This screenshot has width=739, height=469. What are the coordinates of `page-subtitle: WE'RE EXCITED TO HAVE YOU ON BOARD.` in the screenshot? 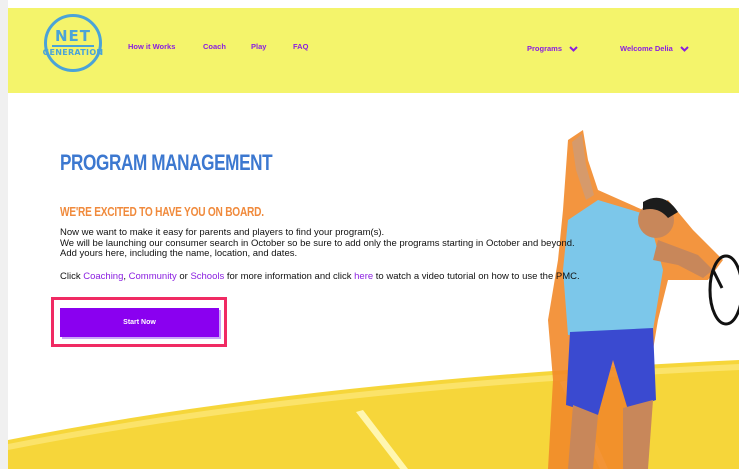 It's located at (162, 211).